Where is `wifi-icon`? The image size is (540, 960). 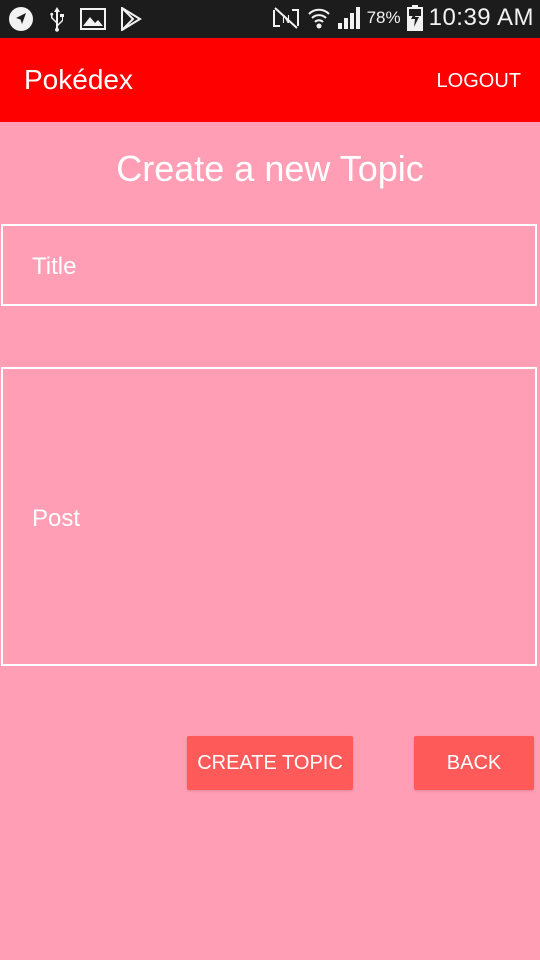
wifi-icon is located at coordinates (319, 18).